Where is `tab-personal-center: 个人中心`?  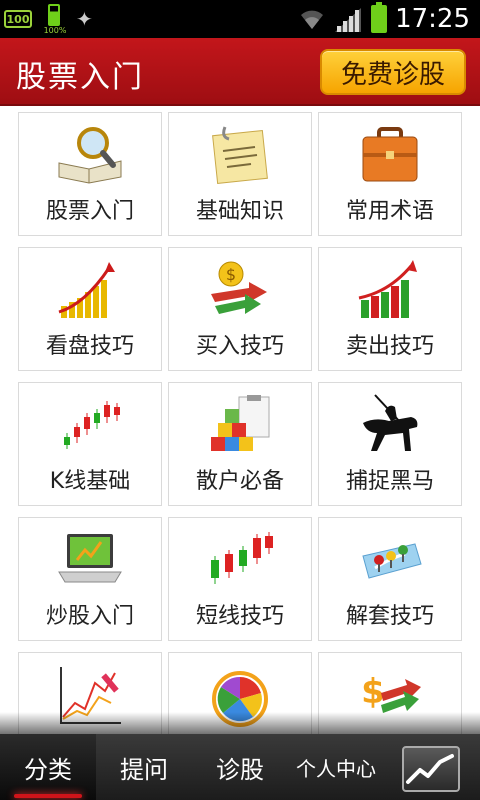
tab-personal-center: 个人中心 is located at coordinates (336, 767).